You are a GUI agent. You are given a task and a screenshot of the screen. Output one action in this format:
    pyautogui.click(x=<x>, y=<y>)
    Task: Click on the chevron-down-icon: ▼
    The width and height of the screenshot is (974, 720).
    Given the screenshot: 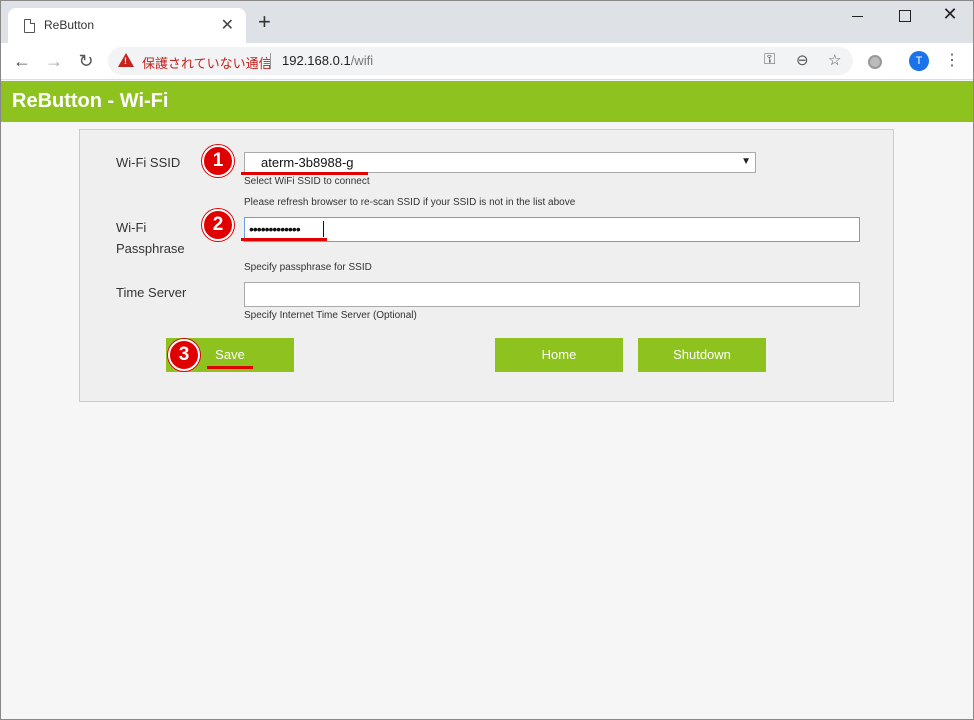 What is the action you would take?
    pyautogui.click(x=746, y=161)
    